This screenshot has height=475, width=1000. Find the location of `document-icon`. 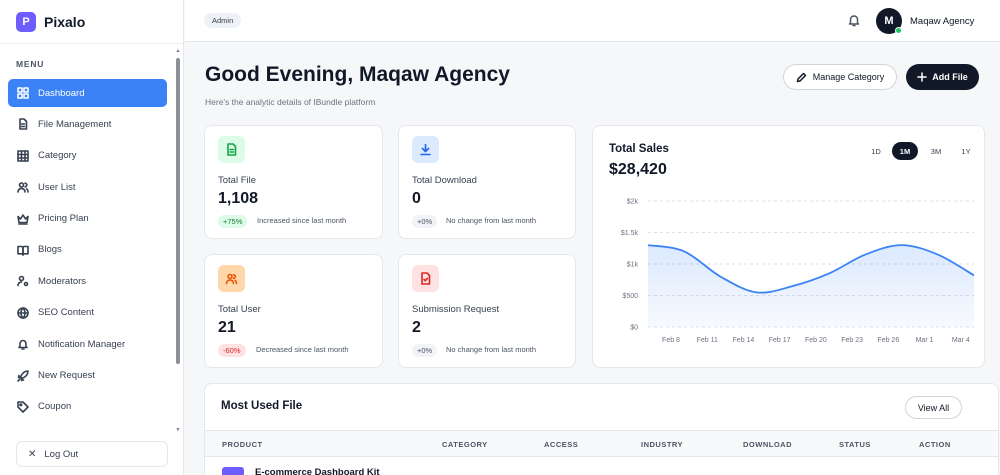

document-icon is located at coordinates (231, 149).